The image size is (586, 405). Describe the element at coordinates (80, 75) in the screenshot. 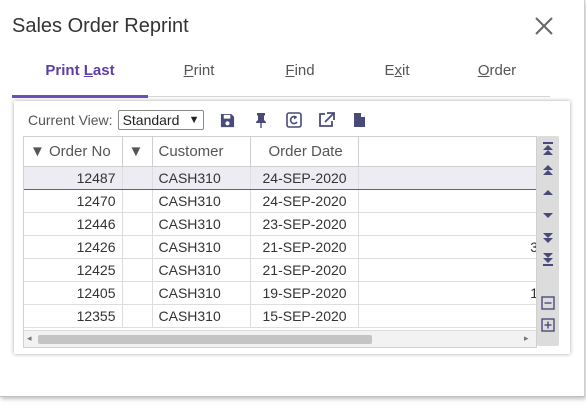

I see `tab-print-last: Print Last` at that location.